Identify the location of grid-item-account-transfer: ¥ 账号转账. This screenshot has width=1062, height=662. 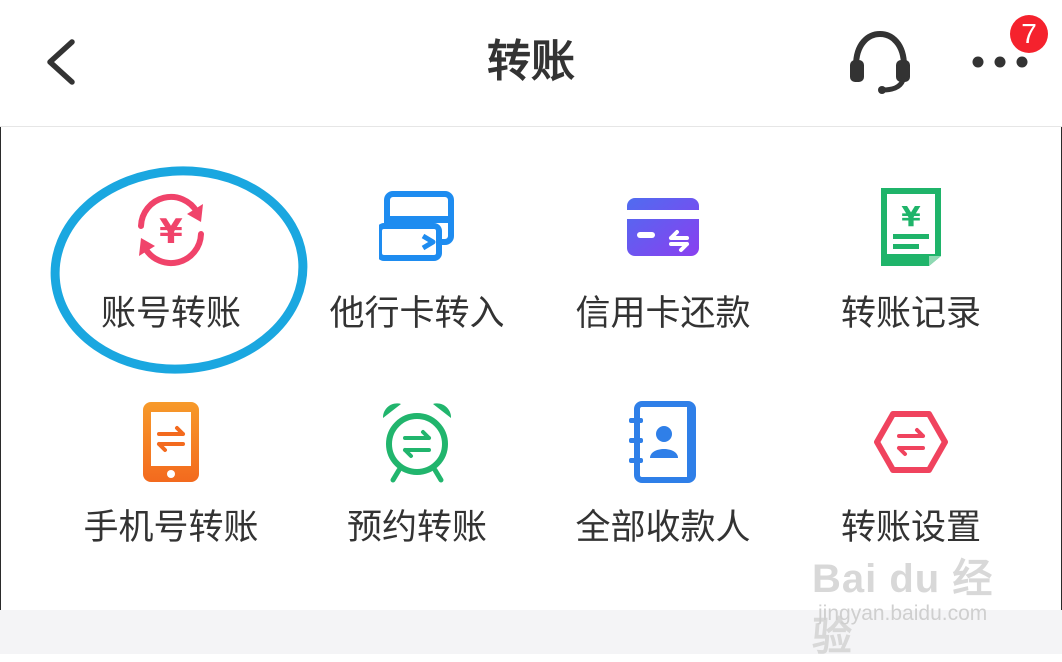
(171, 271).